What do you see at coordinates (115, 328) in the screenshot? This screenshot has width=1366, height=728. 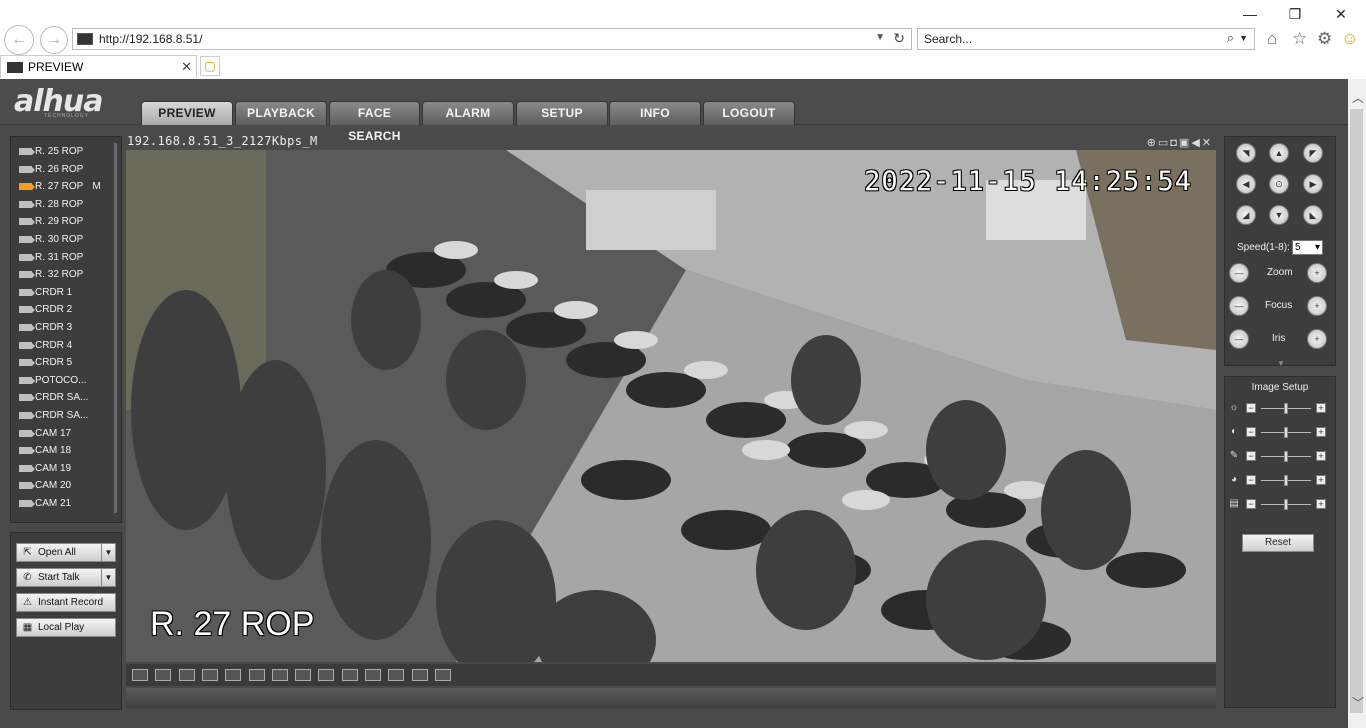 I see `channel-list-scrollbar` at bounding box center [115, 328].